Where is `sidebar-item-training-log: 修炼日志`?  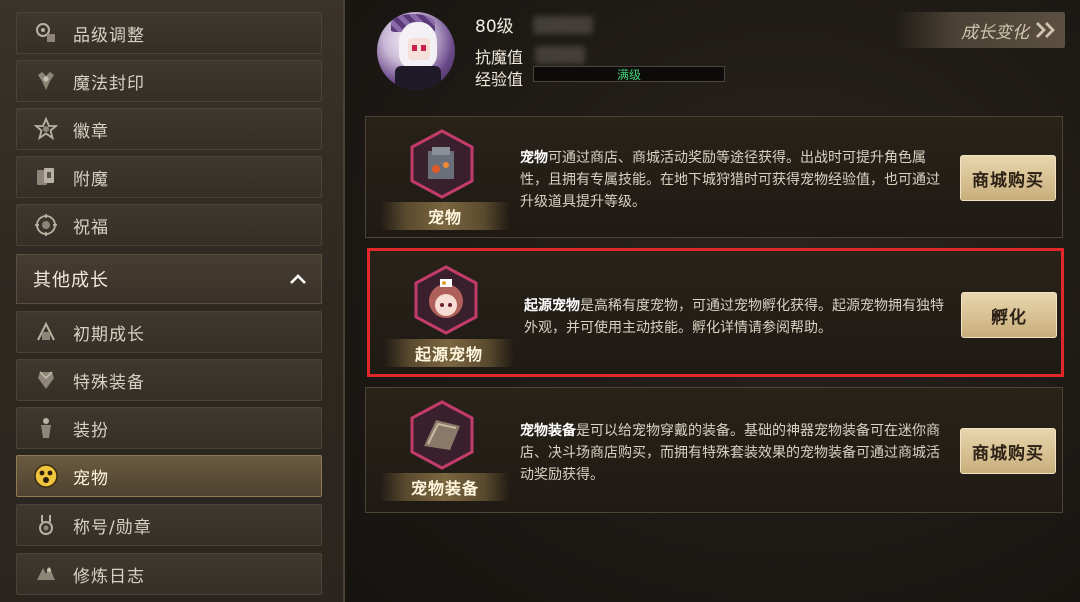
sidebar-item-training-log: 修炼日志 is located at coordinates (169, 574).